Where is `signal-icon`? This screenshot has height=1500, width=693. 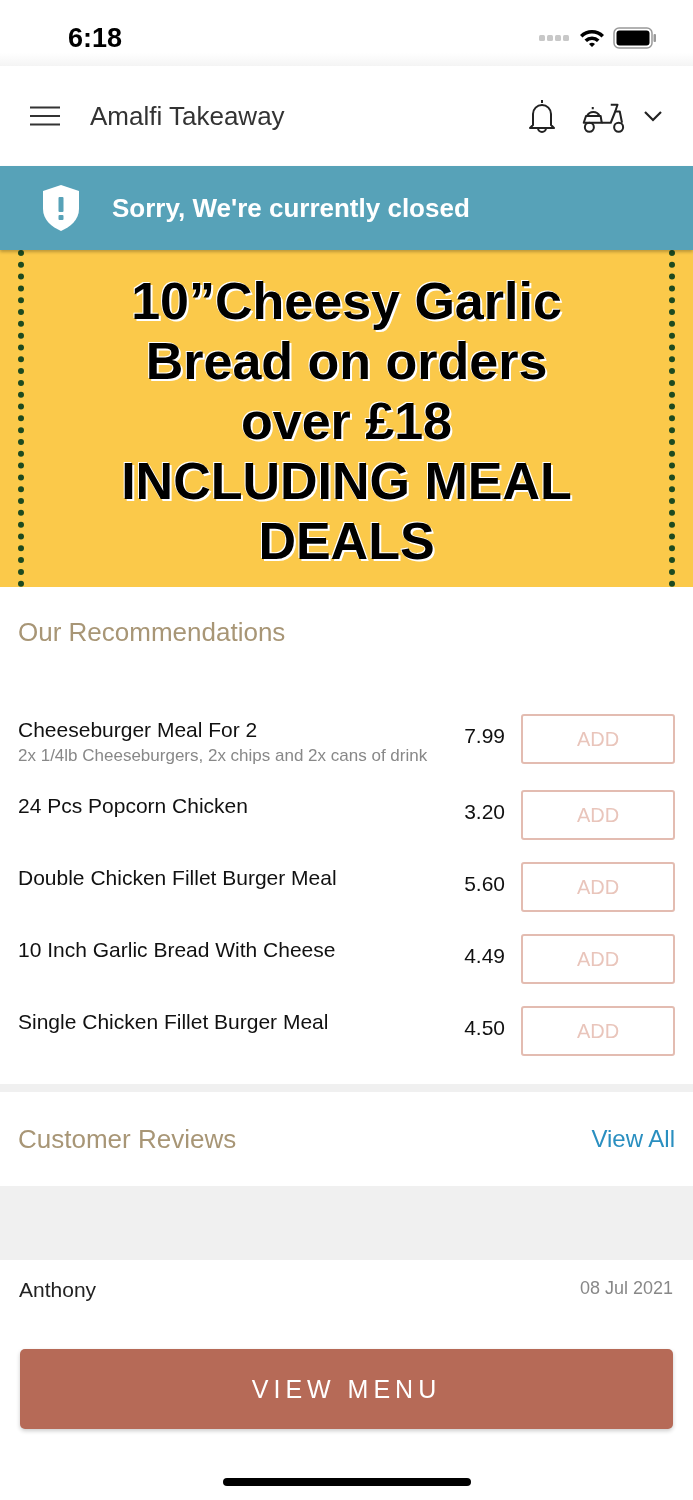 signal-icon is located at coordinates (555, 38).